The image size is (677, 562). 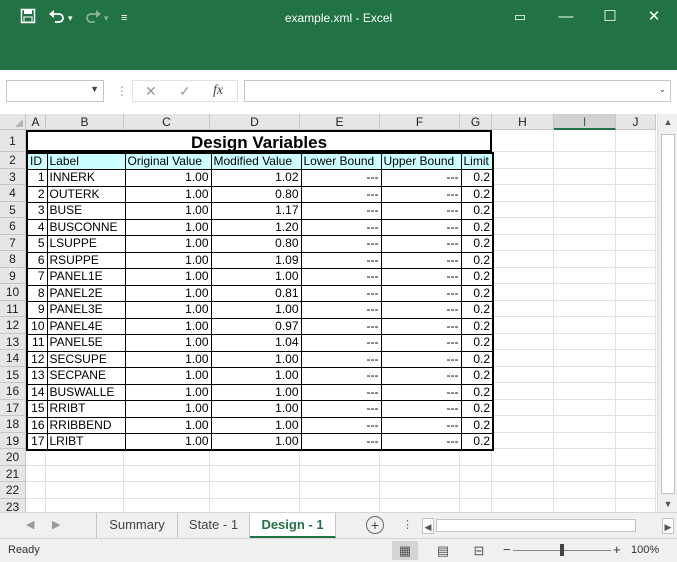 I want to click on table-cell: 6, so click(x=37, y=260).